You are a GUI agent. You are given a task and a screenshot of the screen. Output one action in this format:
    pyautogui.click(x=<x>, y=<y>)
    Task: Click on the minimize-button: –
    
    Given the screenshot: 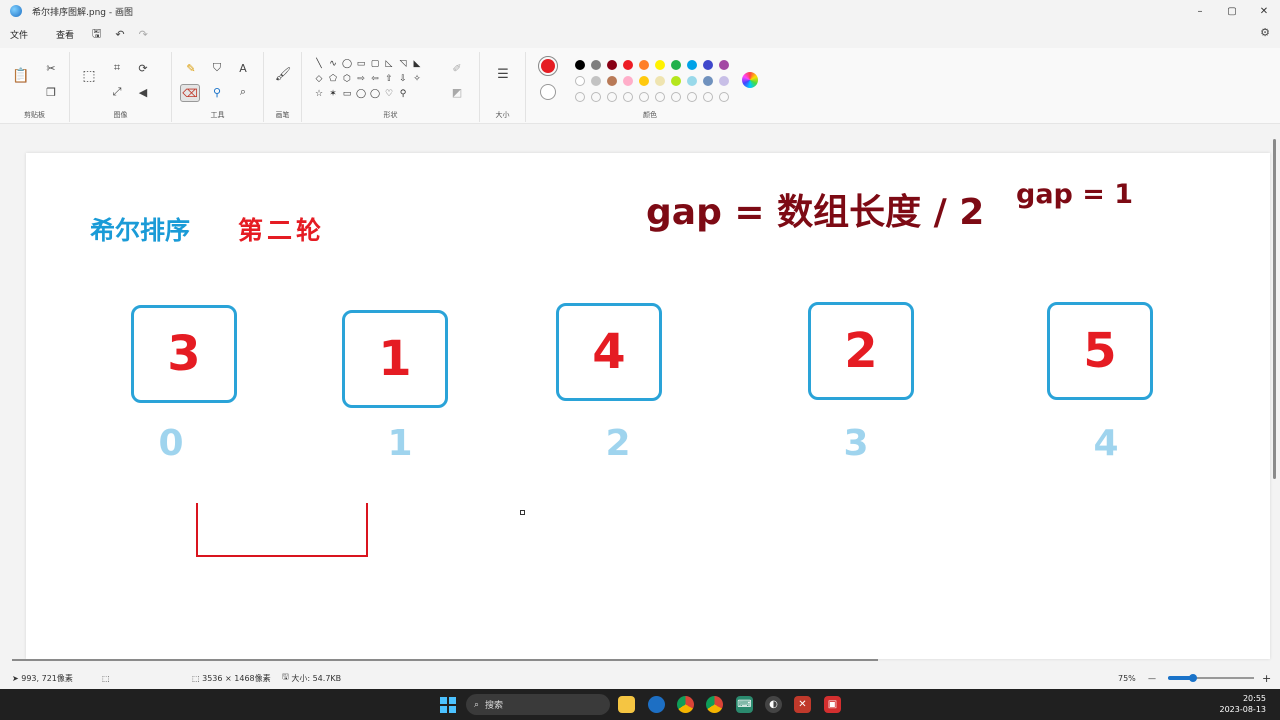 What is the action you would take?
    pyautogui.click(x=1200, y=11)
    